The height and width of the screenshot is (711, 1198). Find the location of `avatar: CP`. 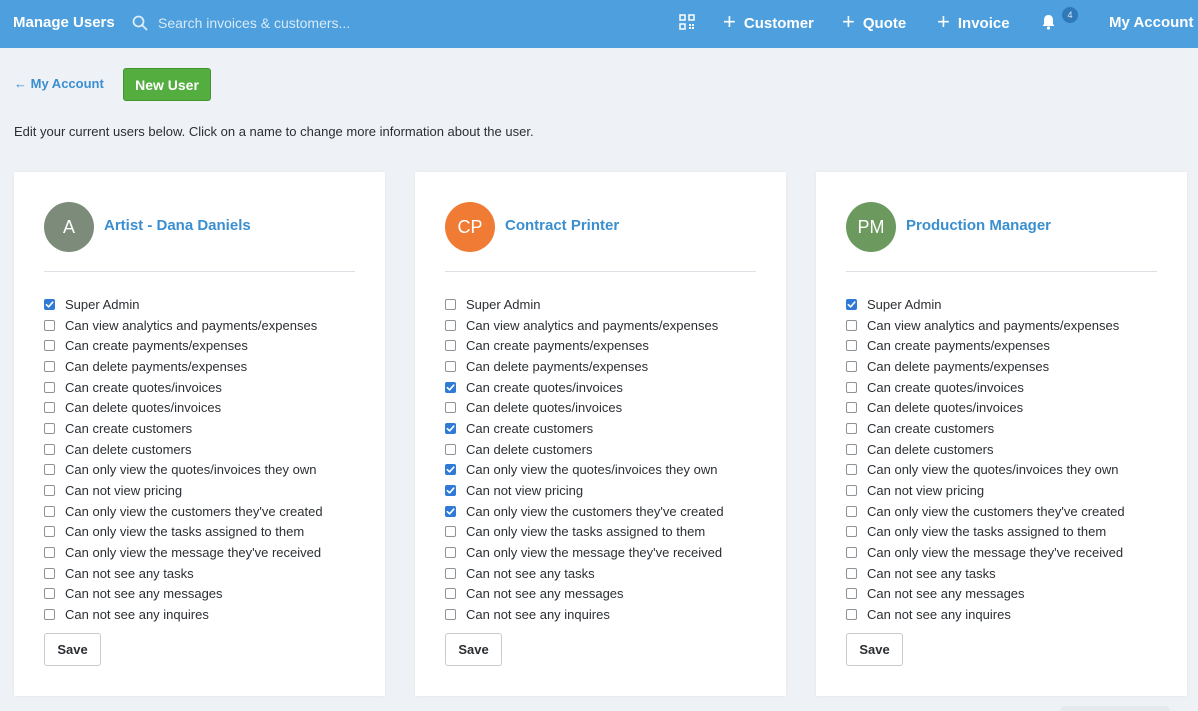

avatar: CP is located at coordinates (470, 227).